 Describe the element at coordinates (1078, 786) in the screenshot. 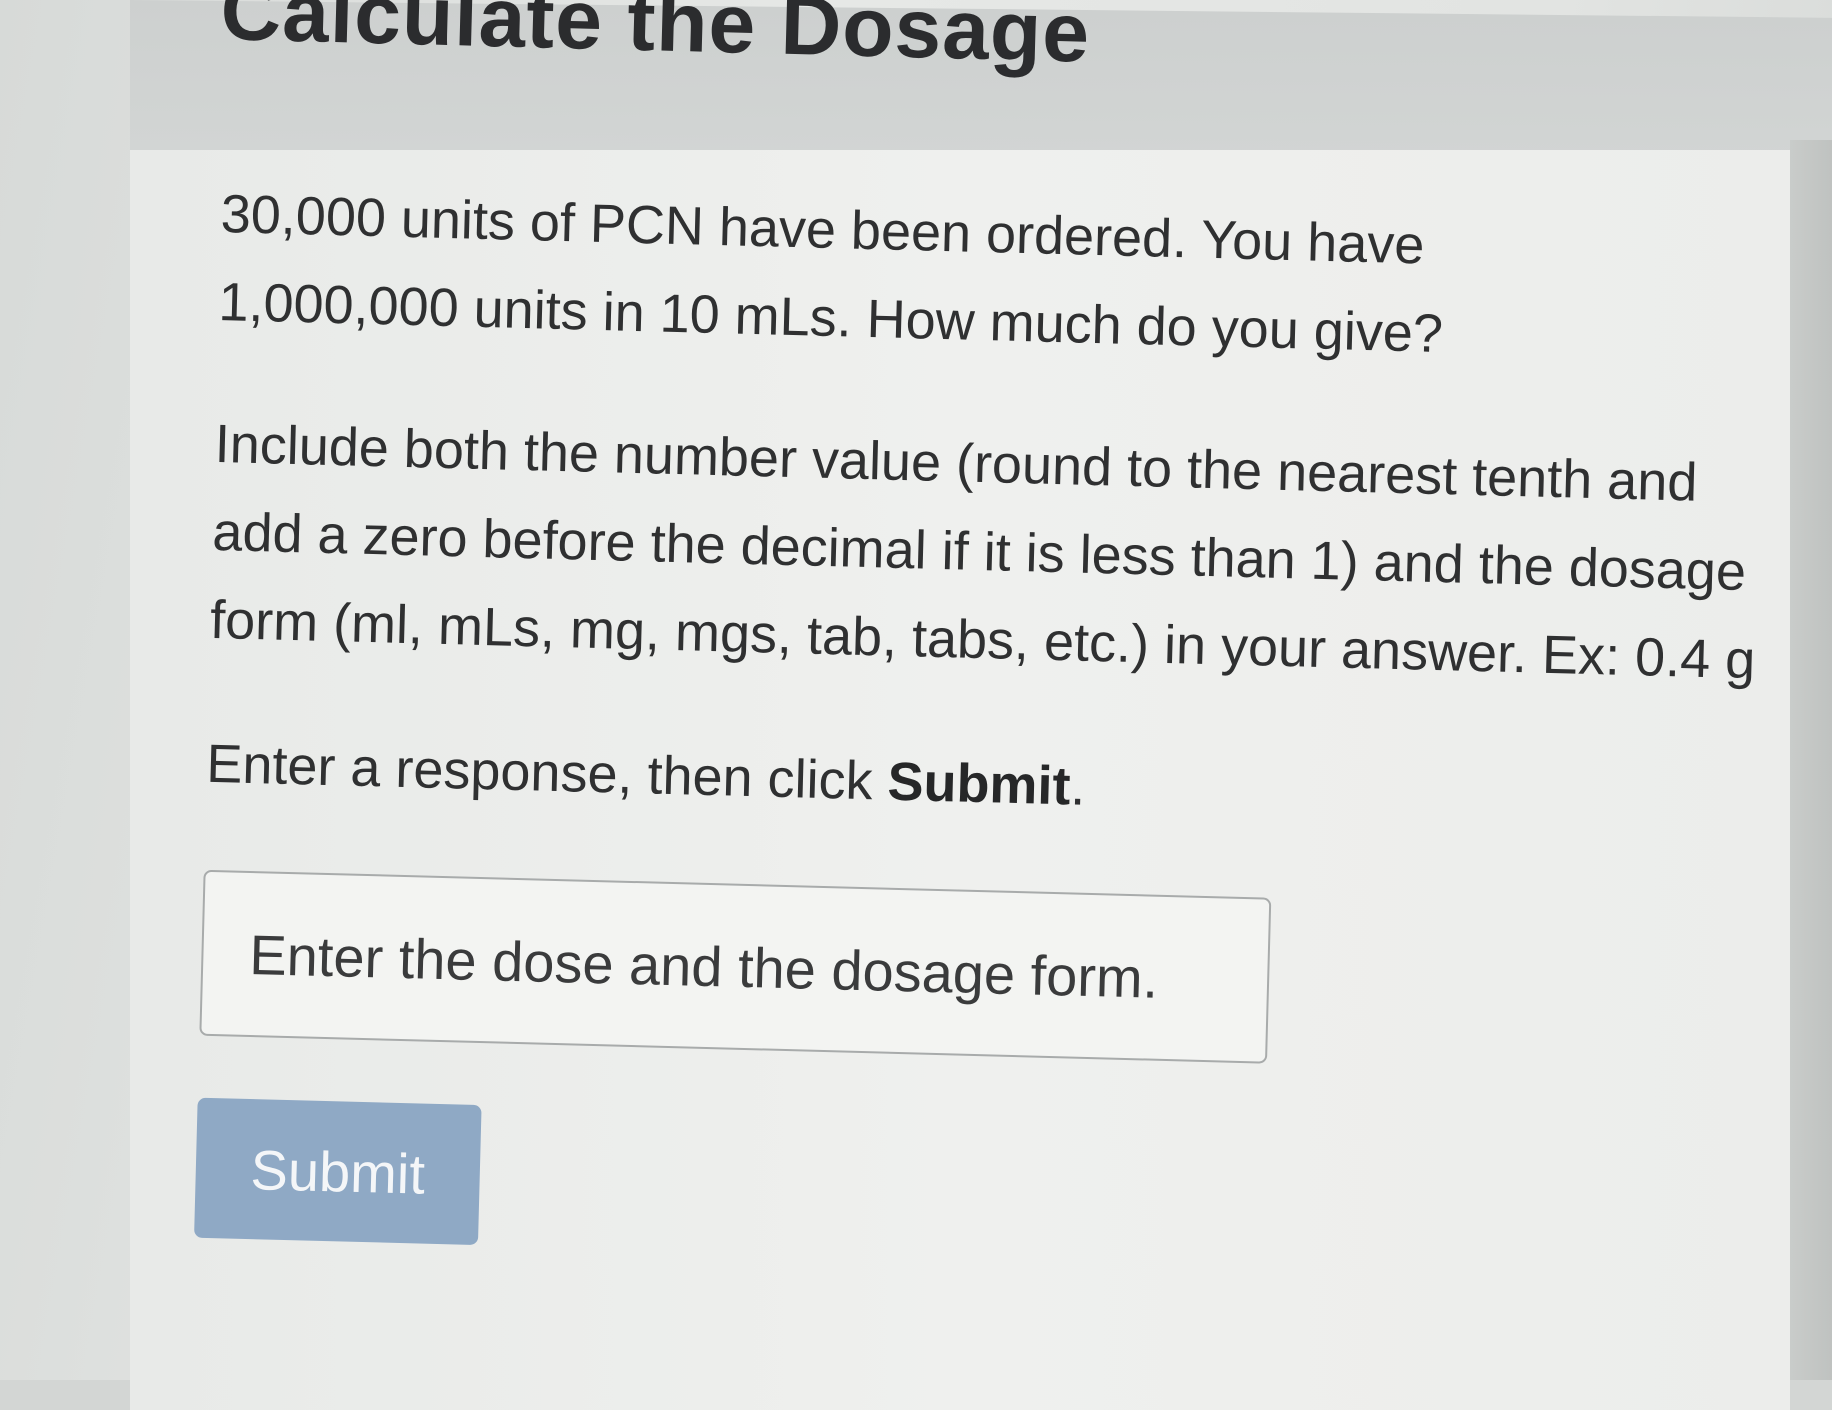

I see `prompt-period: .` at that location.